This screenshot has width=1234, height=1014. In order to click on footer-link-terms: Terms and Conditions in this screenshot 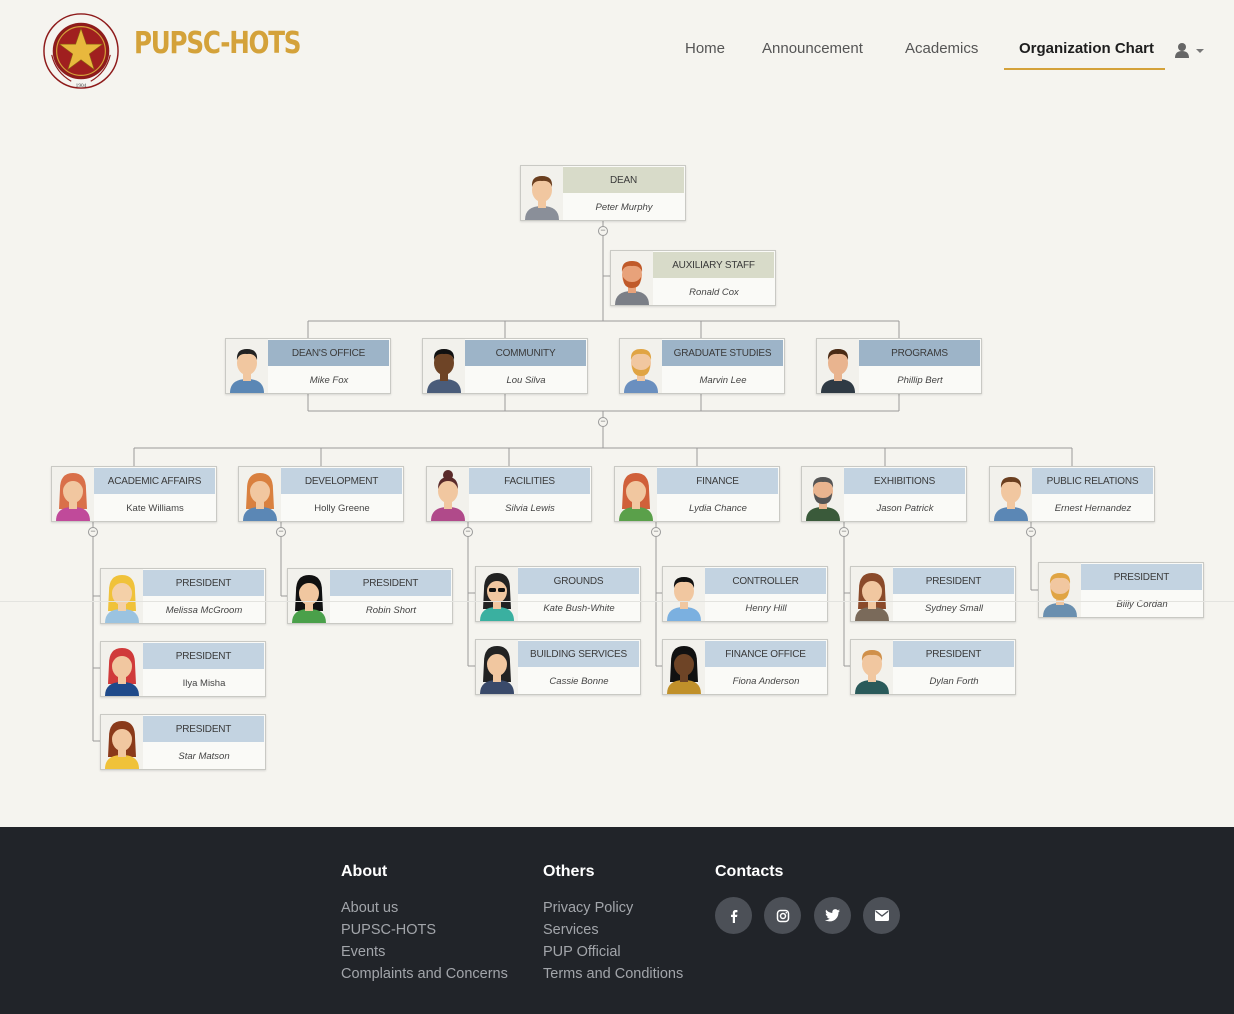, I will do `click(613, 974)`.